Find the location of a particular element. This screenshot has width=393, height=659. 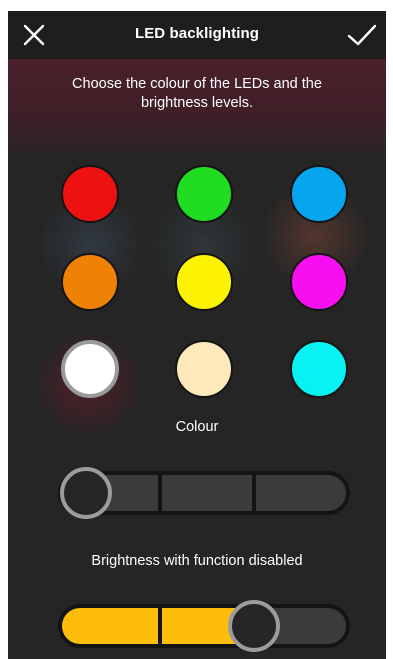

brightness-slider is located at coordinates (204, 493).